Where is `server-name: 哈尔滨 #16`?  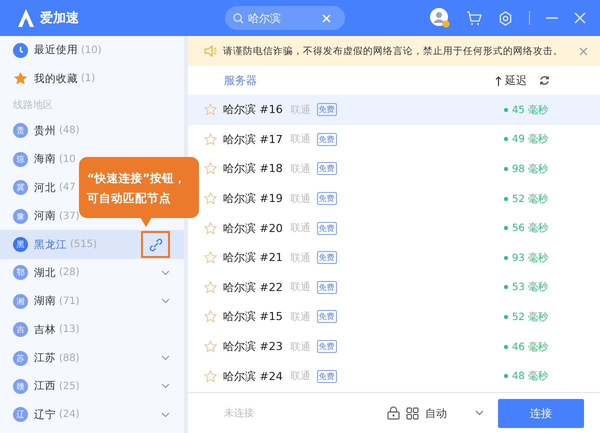
server-name: 哈尔滨 #16 is located at coordinates (253, 110).